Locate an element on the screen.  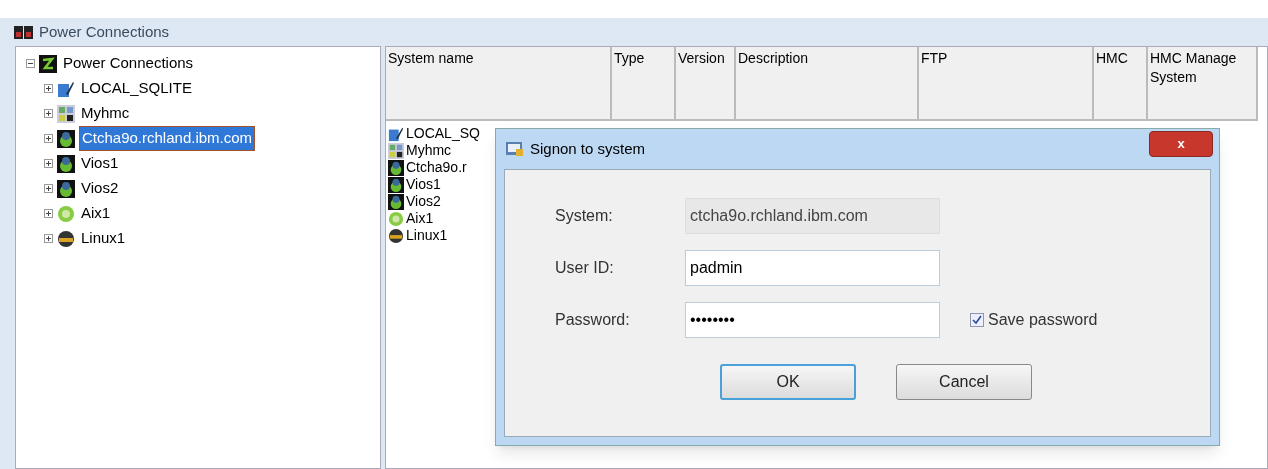
tree-item: Power Connections is located at coordinates (128, 63).